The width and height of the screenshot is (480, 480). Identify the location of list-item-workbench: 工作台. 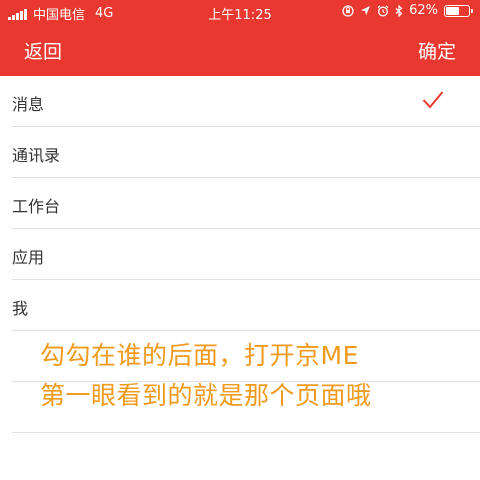
(246, 203).